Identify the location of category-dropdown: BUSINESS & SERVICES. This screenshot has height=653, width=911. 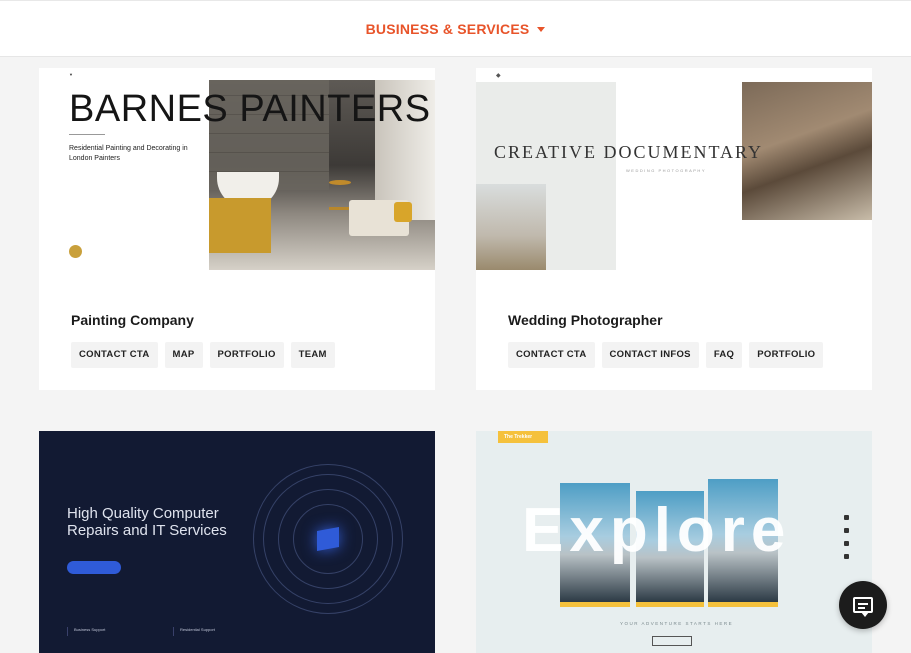
(456, 29).